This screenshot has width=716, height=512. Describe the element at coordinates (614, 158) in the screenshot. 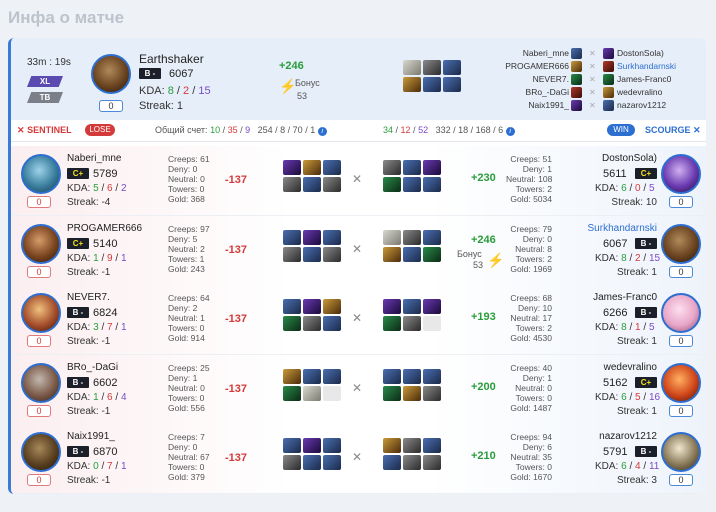

I see `player-name: DostonSola)` at that location.